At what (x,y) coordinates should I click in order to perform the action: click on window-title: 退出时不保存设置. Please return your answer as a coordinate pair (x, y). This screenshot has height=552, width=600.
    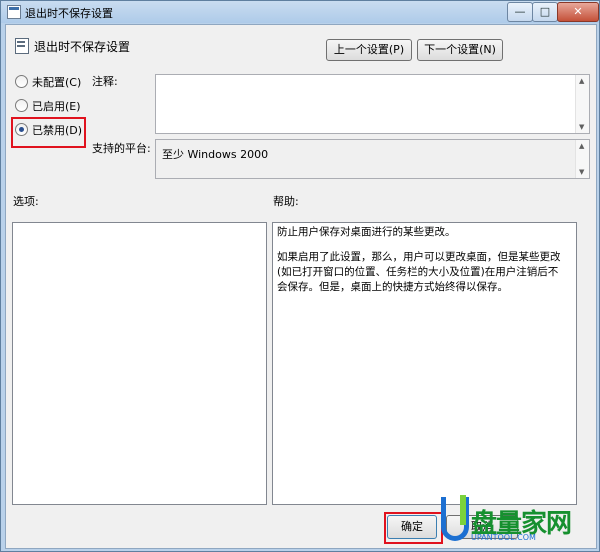
    Looking at the image, I should click on (69, 13).